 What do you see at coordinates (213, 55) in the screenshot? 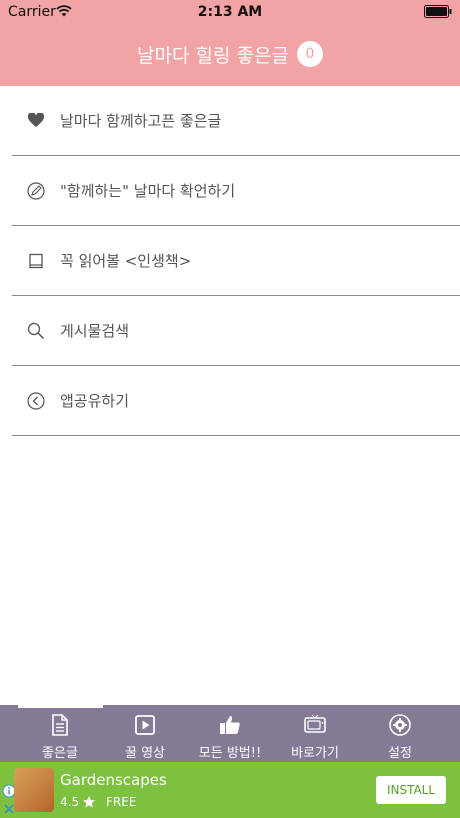
I see `page-title: 날마다 힐링 좋은글` at bounding box center [213, 55].